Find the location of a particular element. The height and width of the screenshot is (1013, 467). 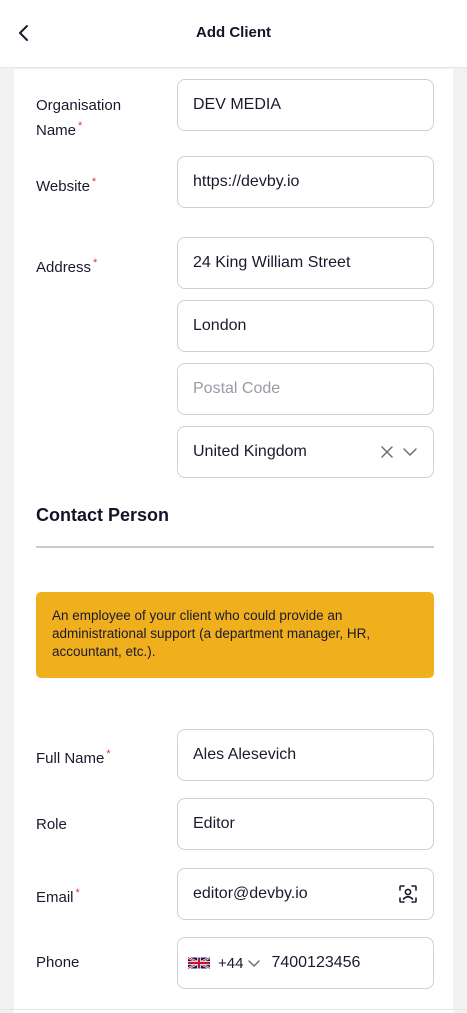

phone-label: Phone is located at coordinates (58, 962).